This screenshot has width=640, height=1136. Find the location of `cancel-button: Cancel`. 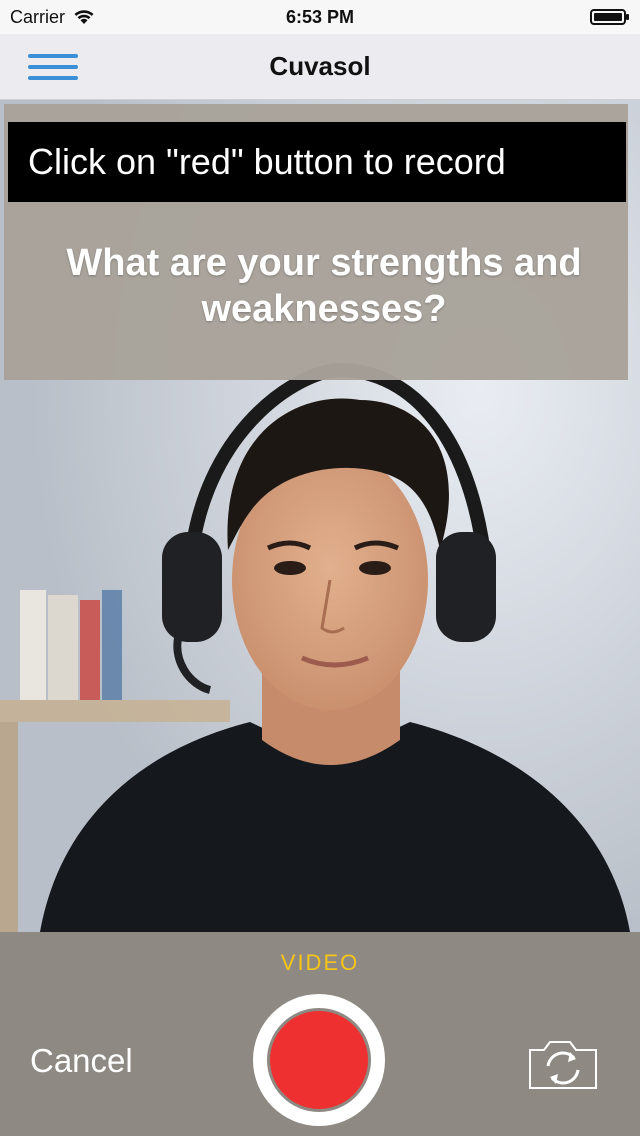

cancel-button: Cancel is located at coordinates (81, 1061).